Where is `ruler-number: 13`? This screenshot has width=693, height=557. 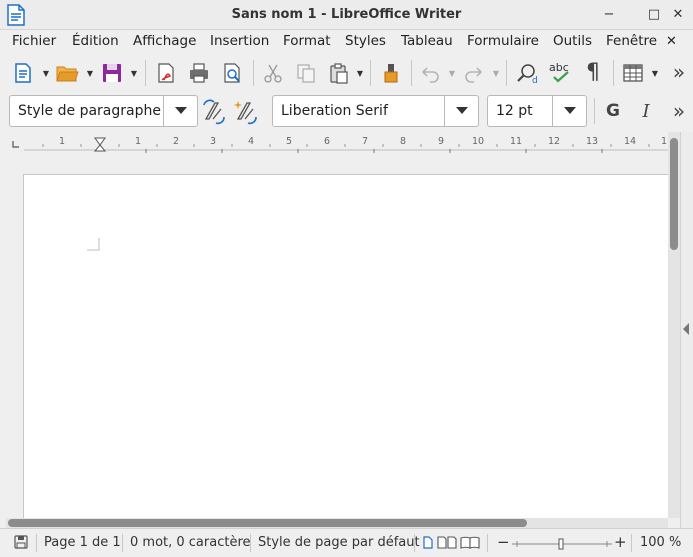
ruler-number: 13 is located at coordinates (592, 141).